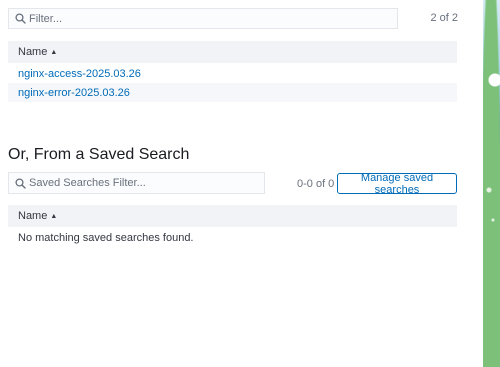 This screenshot has height=367, width=500. Describe the element at coordinates (79, 74) in the screenshot. I see `index-link: nginx-access-2025.03.26` at that location.